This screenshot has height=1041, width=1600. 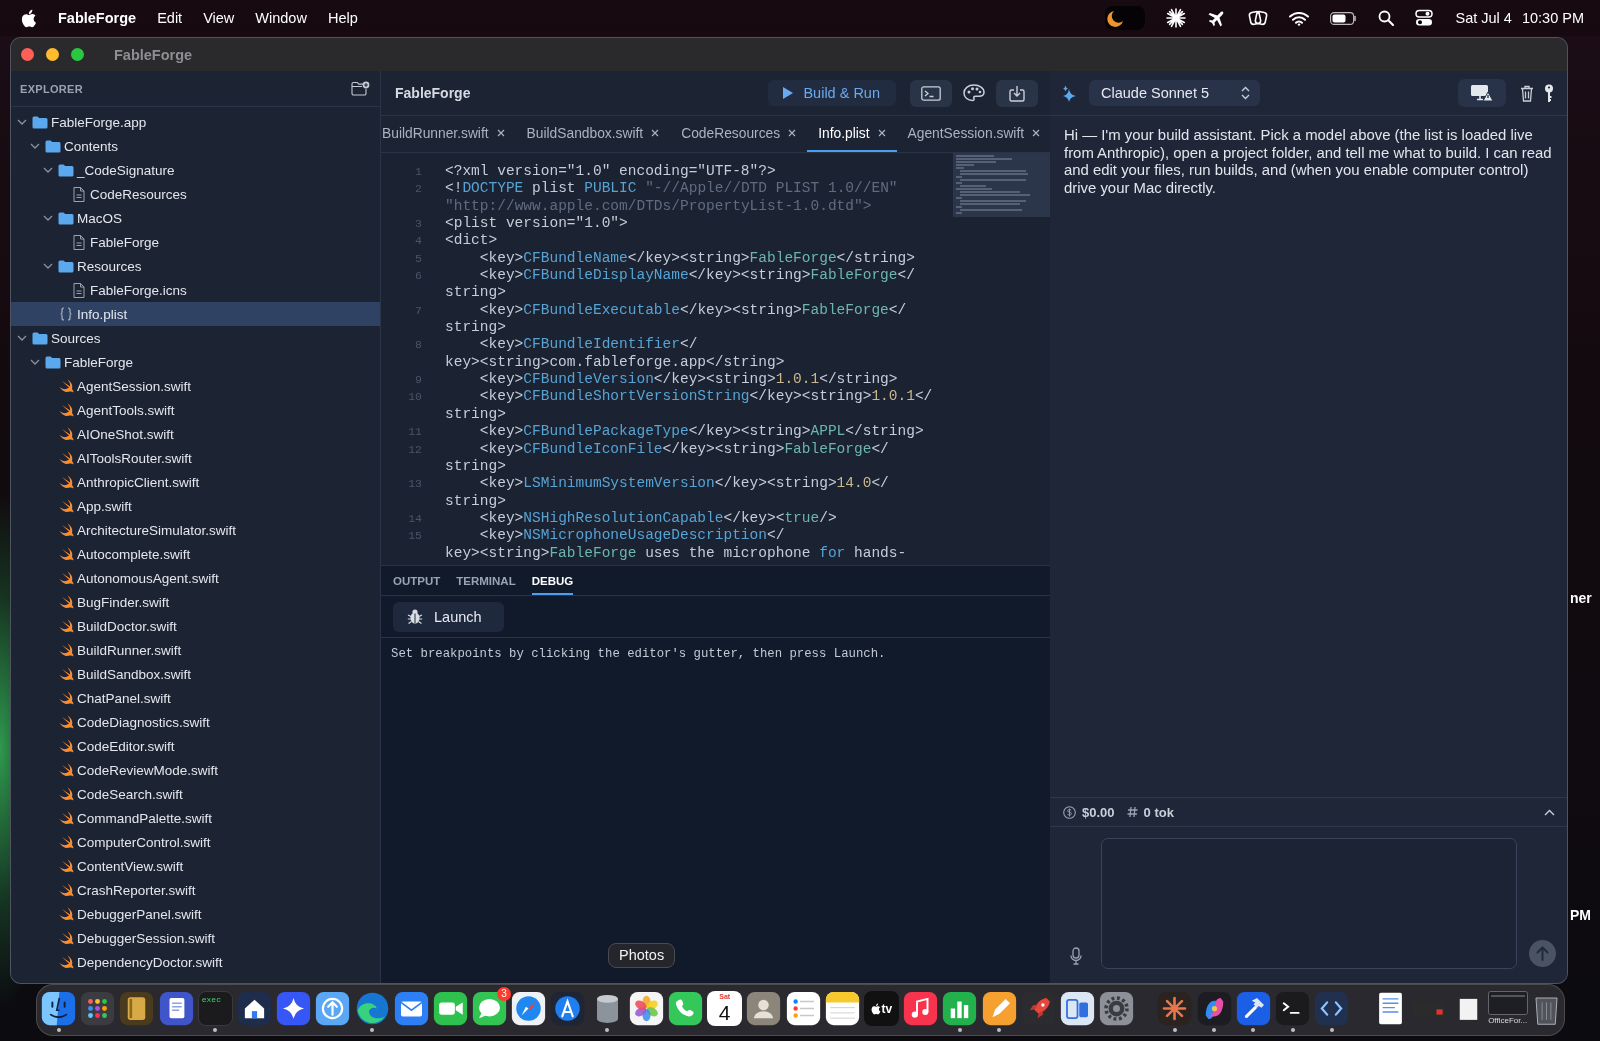 What do you see at coordinates (360, 88) in the screenshot?
I see `new-folder-icon` at bounding box center [360, 88].